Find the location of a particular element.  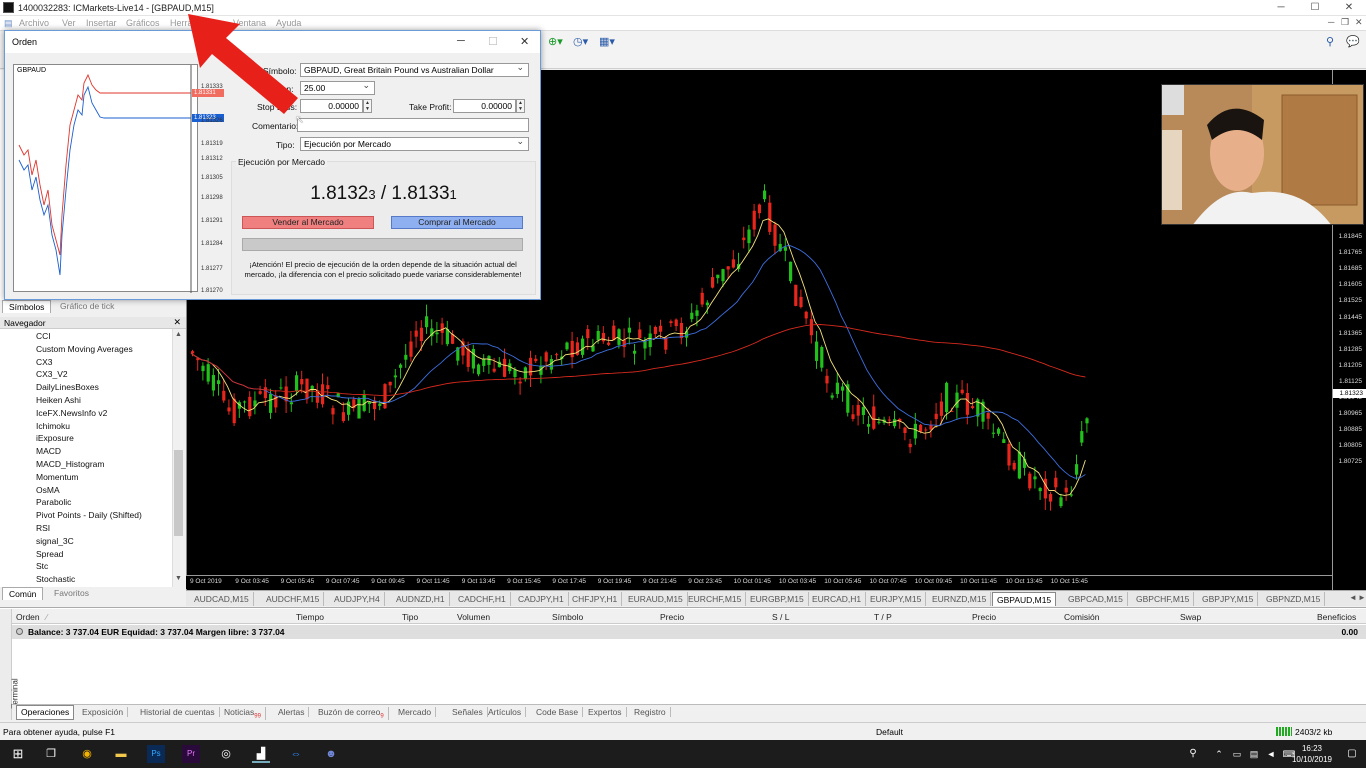

metatrader-icon: ▟ is located at coordinates (261, 754).